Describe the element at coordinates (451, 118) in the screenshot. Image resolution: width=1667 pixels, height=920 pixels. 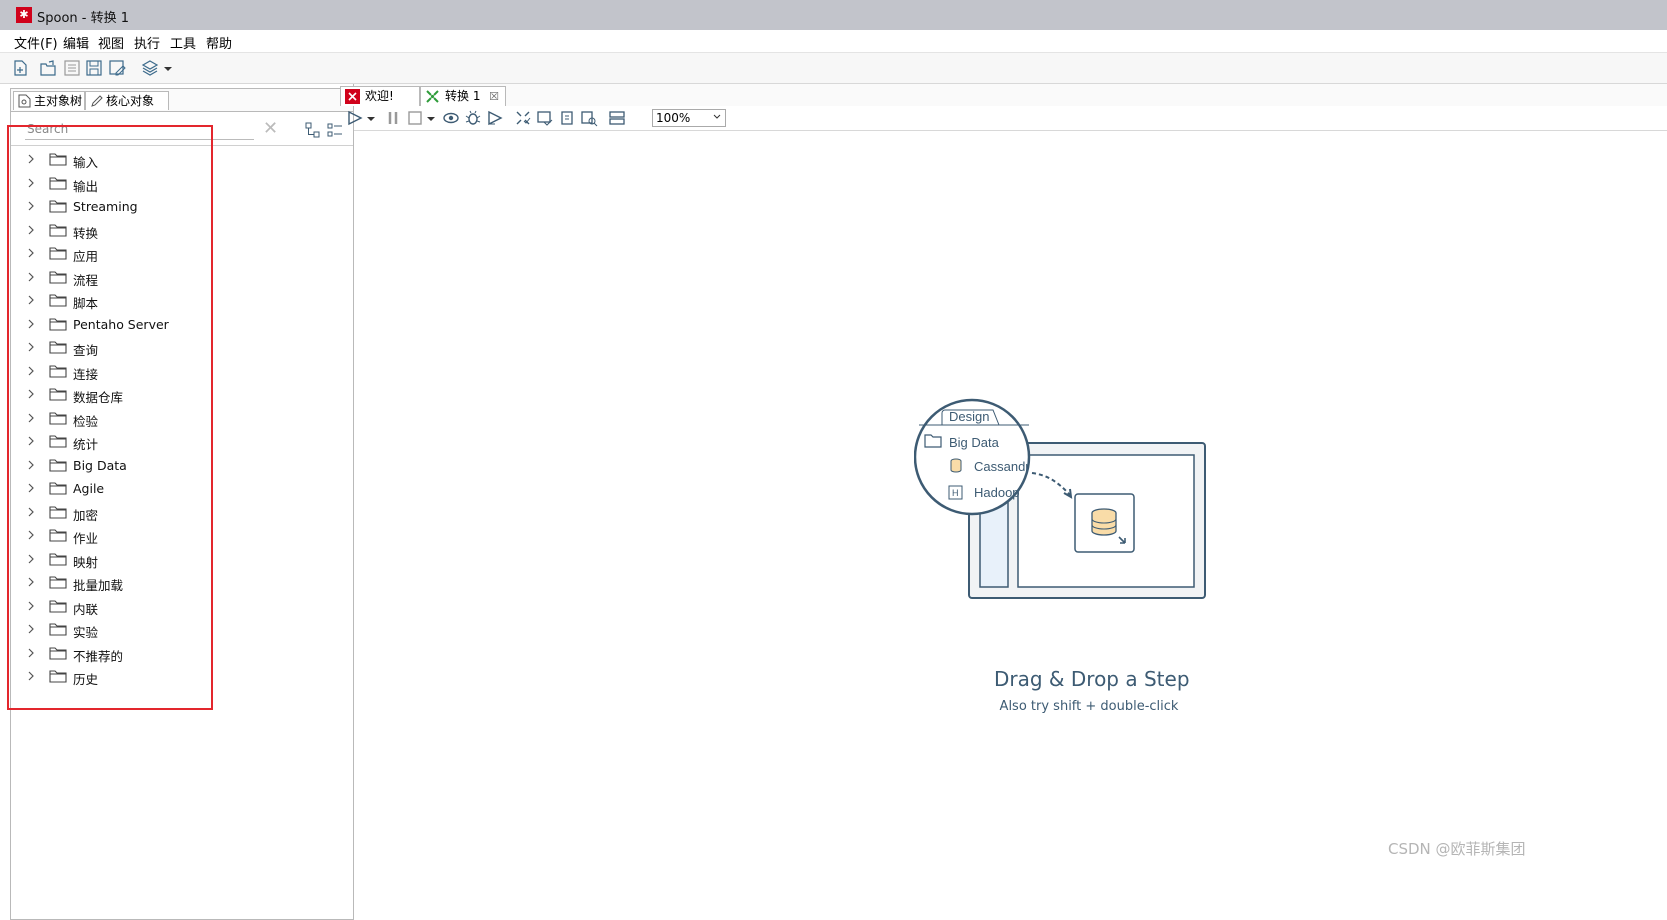
I see `preview-icon` at that location.